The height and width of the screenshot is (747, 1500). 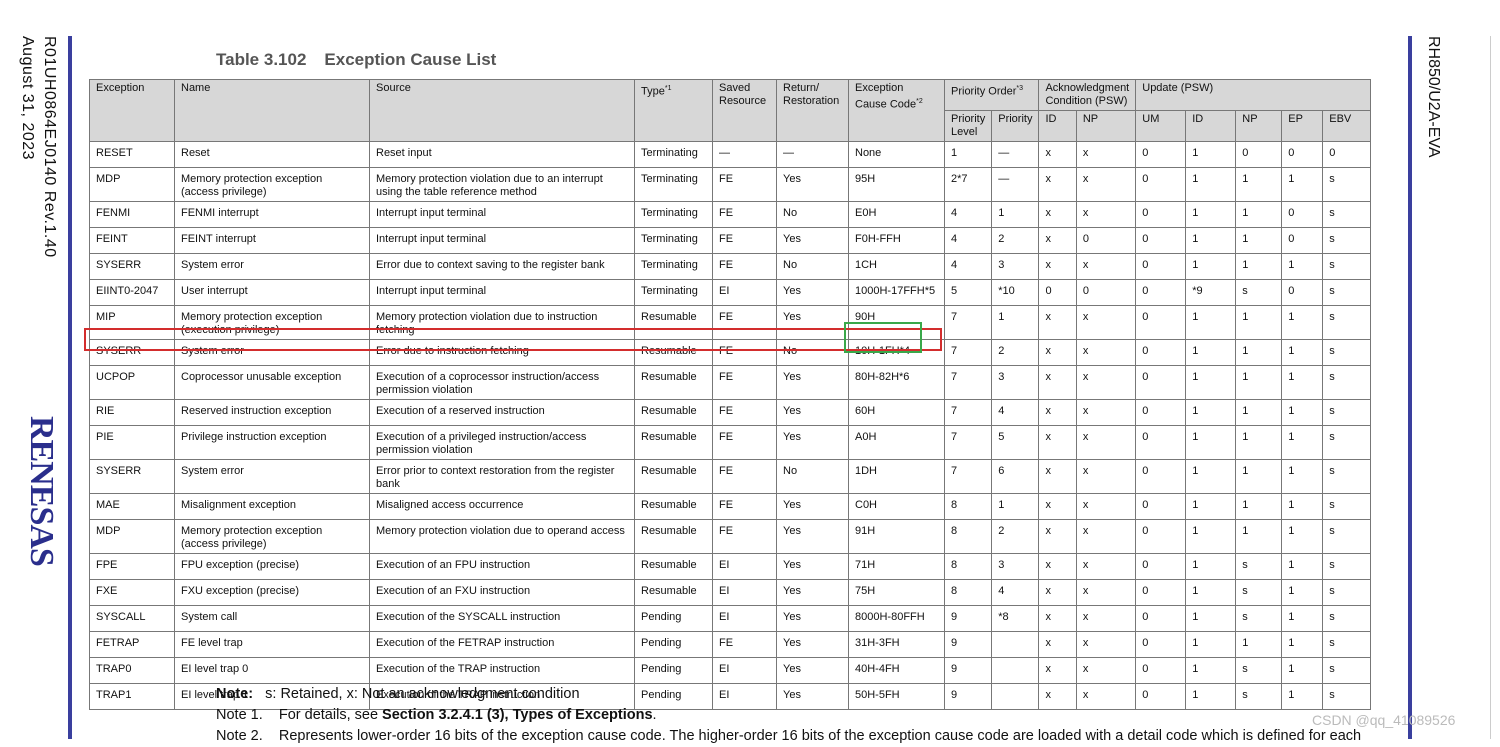 What do you see at coordinates (1015, 644) in the screenshot?
I see `table-cell` at bounding box center [1015, 644].